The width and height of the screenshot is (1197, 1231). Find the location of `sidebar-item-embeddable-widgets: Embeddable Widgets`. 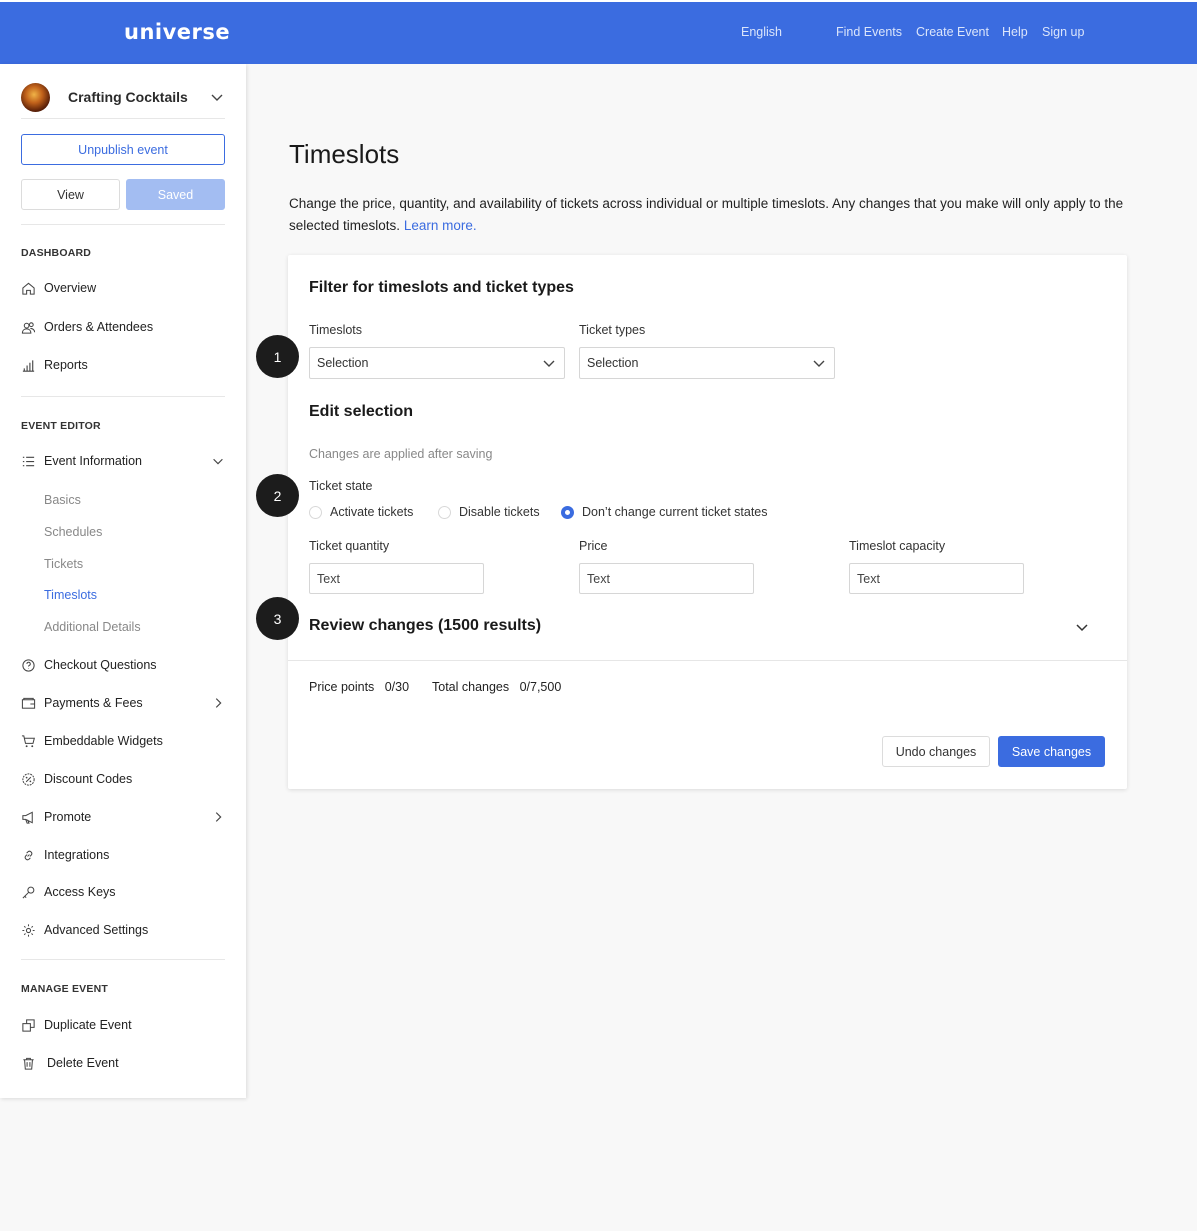

sidebar-item-embeddable-widgets: Embeddable Widgets is located at coordinates (123, 741).